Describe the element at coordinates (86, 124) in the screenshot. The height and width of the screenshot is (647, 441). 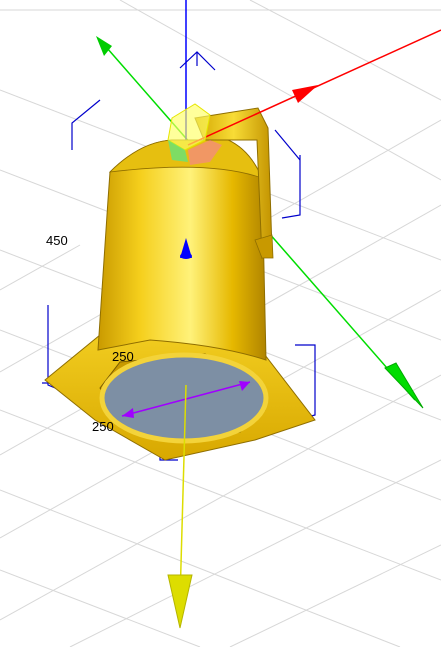
I see `bounding-box-corner-icon` at that location.